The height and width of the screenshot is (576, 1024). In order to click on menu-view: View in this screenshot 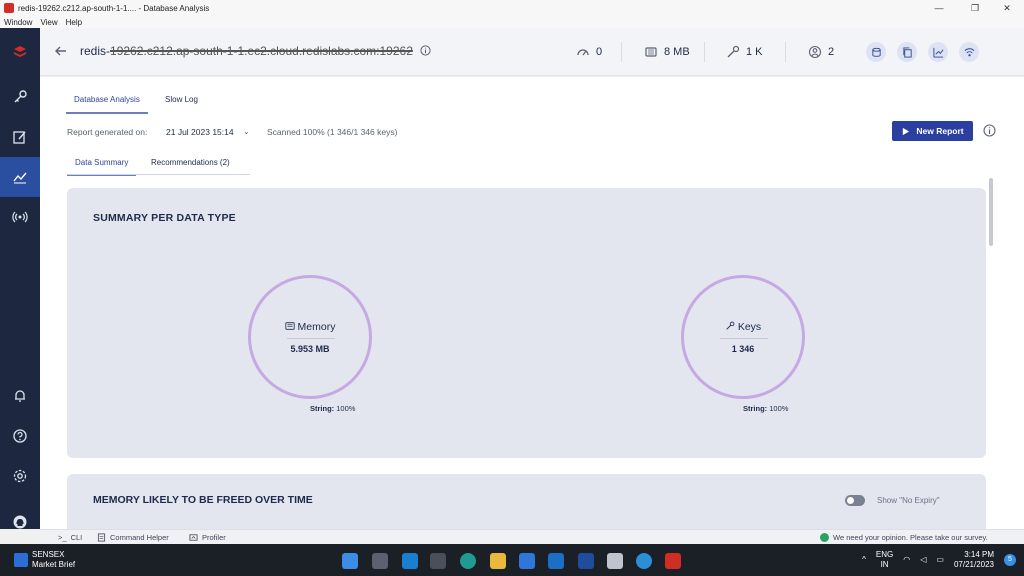, I will do `click(48, 22)`.